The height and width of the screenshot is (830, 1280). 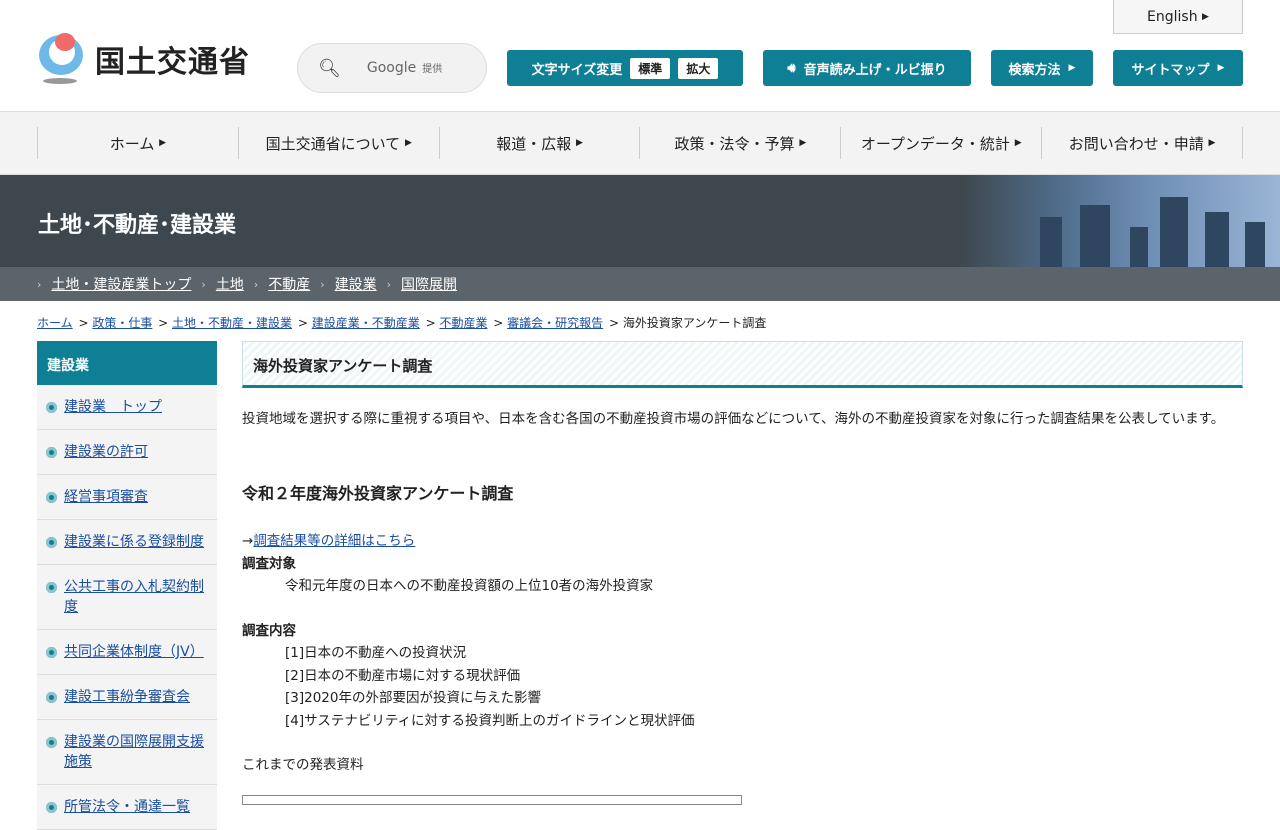 I want to click on google-label: Google, so click(x=391, y=68).